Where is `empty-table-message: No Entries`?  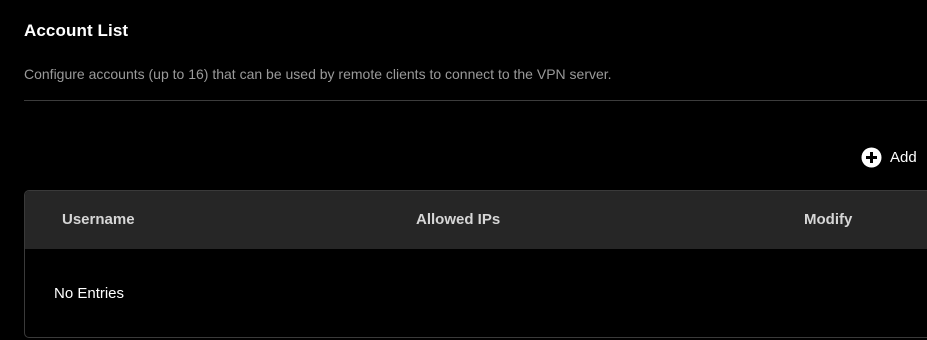
empty-table-message: No Entries is located at coordinates (89, 293).